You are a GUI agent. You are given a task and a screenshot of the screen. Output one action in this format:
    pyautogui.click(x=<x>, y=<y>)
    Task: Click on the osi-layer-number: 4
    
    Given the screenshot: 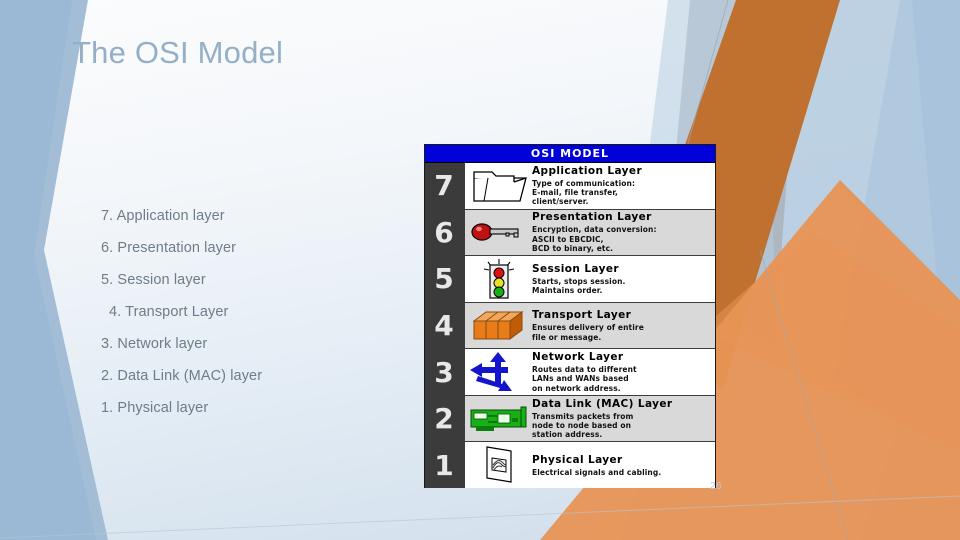 What is the action you would take?
    pyautogui.click(x=444, y=325)
    